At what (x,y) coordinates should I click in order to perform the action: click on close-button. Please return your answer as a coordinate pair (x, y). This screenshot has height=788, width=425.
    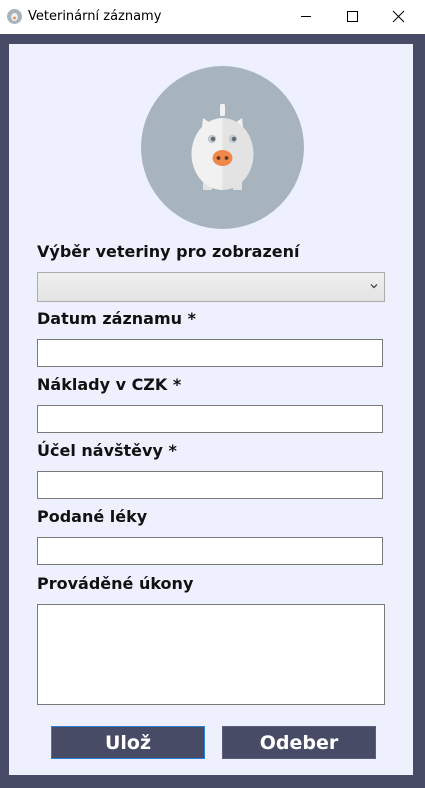
    Looking at the image, I should click on (398, 16).